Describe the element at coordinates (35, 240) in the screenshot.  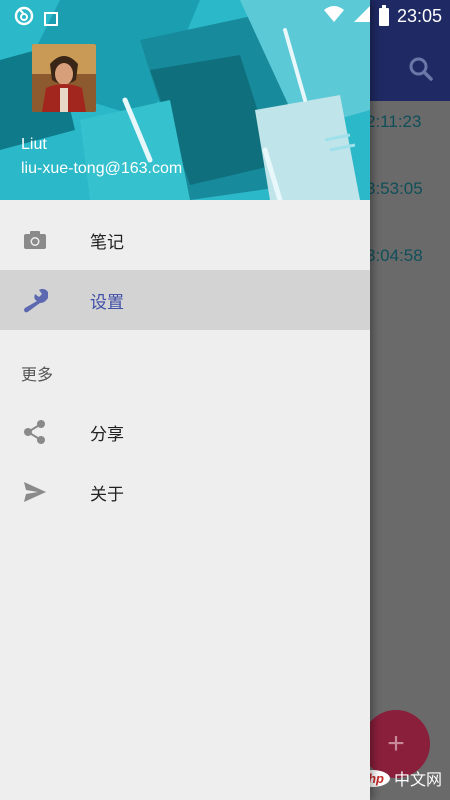
I see `camera-icon` at that location.